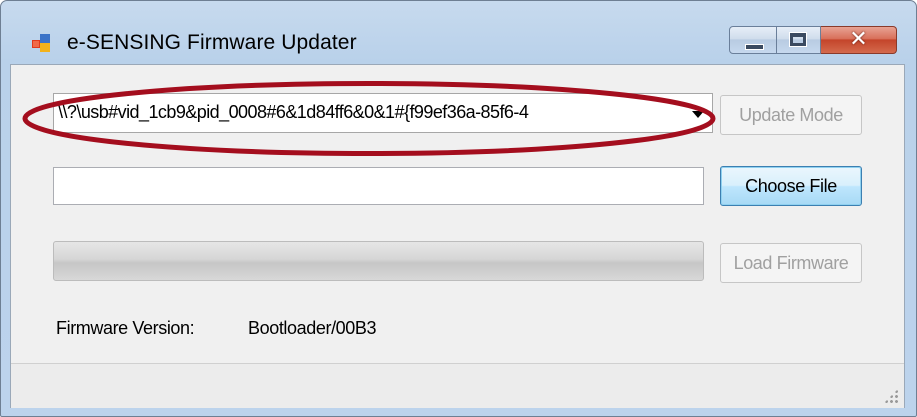  What do you see at coordinates (41, 43) in the screenshot?
I see `app-window-icon` at bounding box center [41, 43].